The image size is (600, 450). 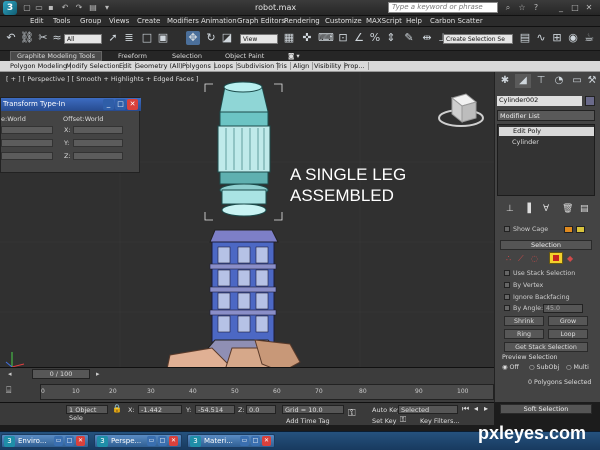 What do you see at coordinates (259, 39) in the screenshot?
I see `reference-coordinate-dropdown: View` at bounding box center [259, 39].